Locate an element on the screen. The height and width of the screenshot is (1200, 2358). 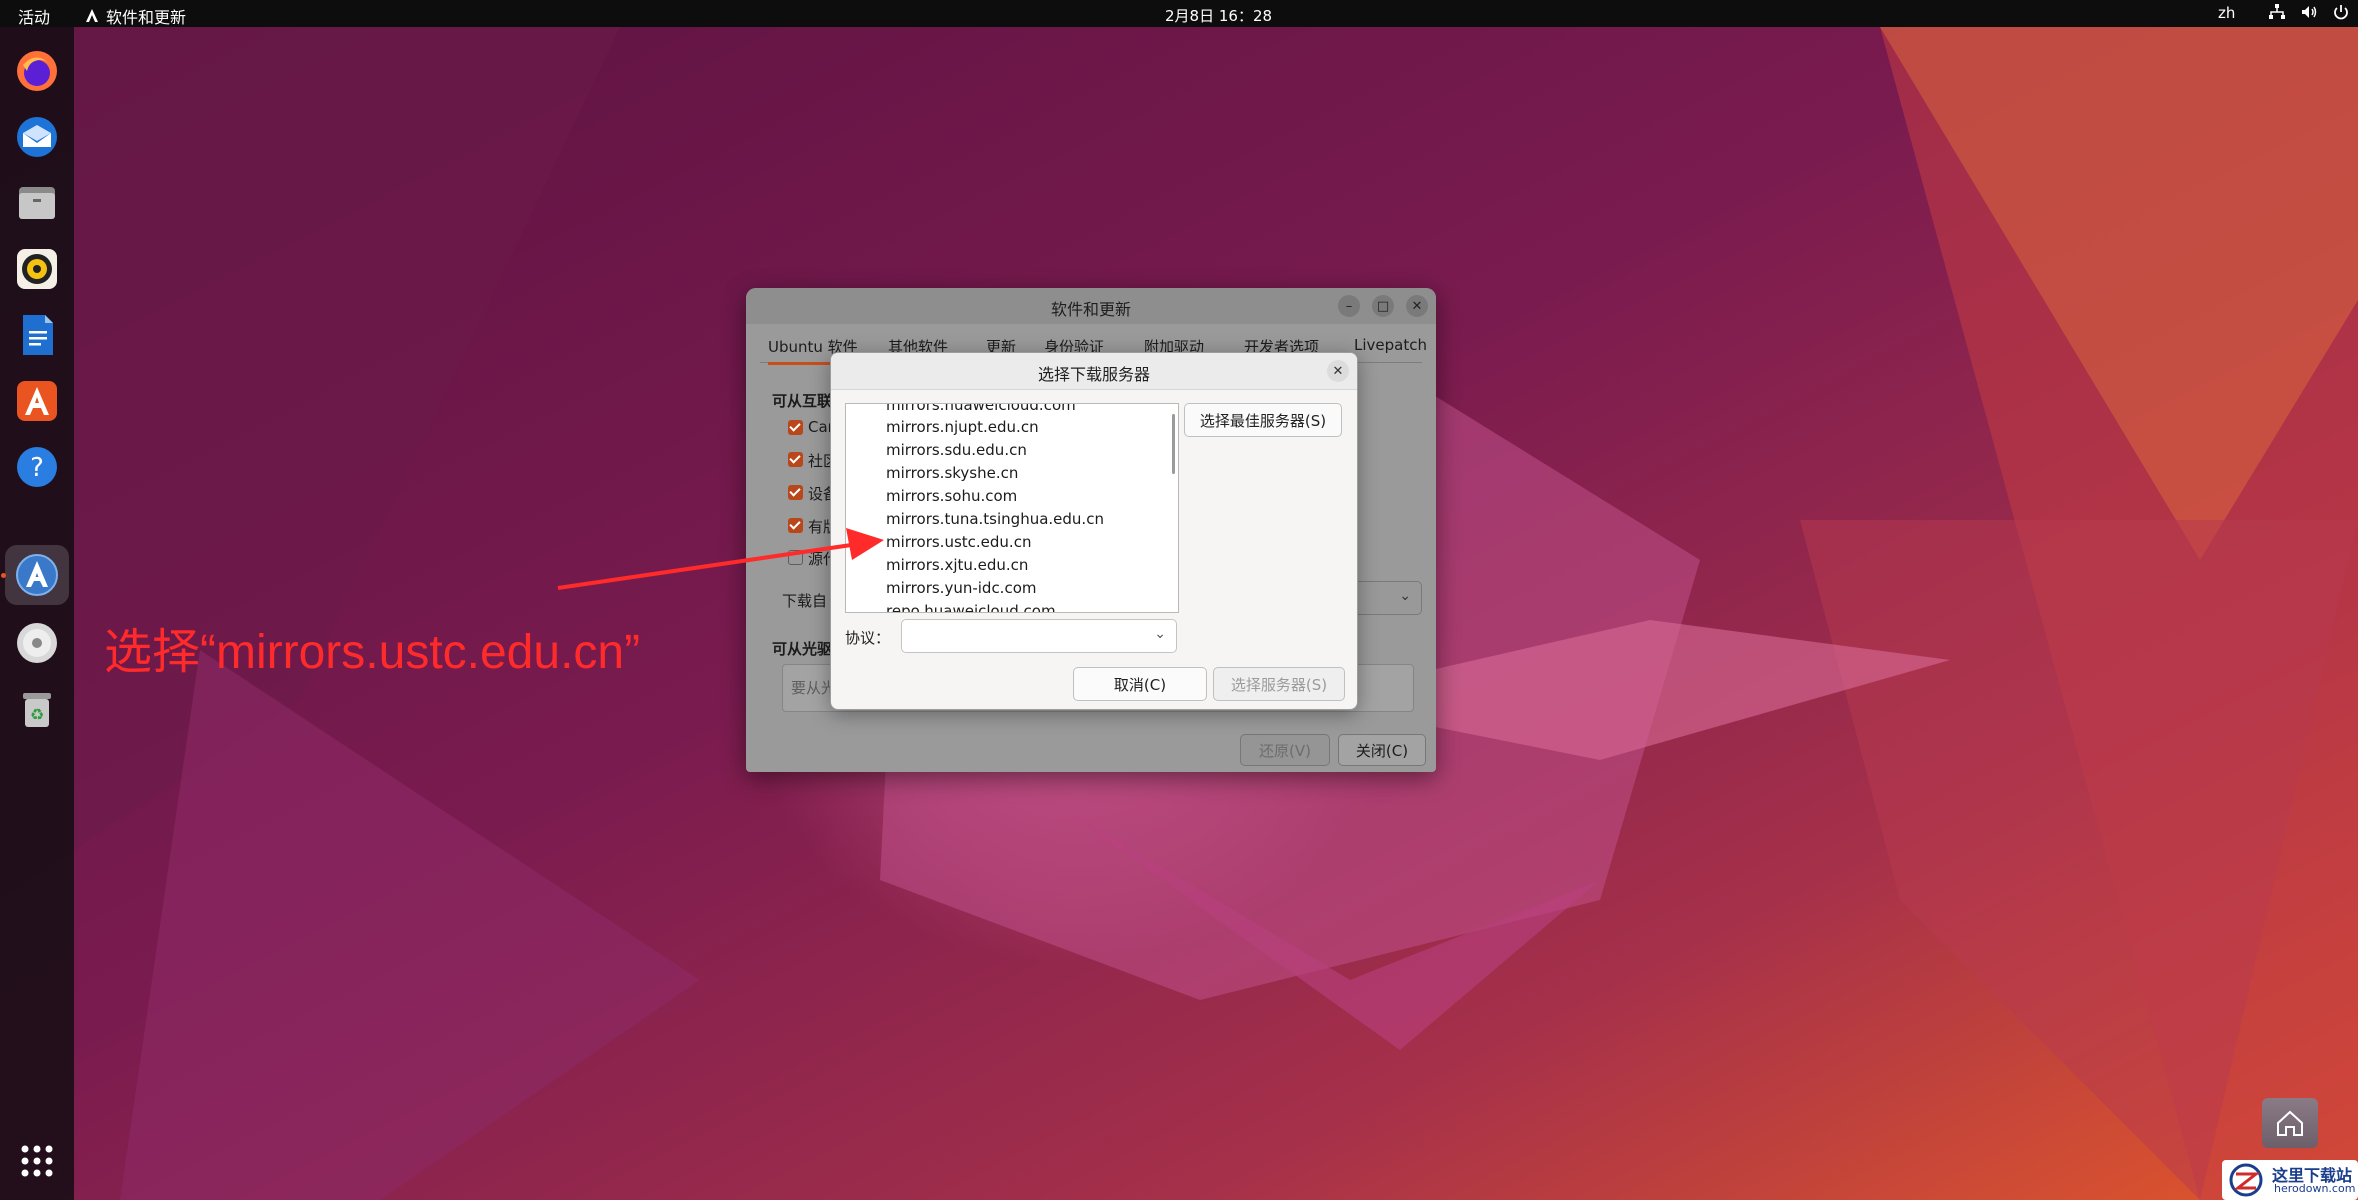
minimize-button: – is located at coordinates (1349, 306).